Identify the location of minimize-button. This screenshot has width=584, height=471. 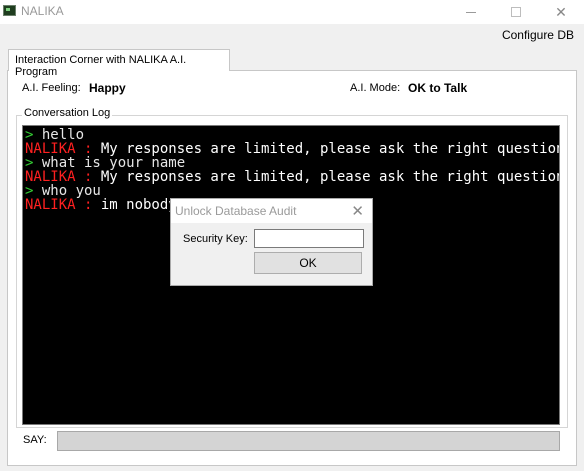
(471, 12).